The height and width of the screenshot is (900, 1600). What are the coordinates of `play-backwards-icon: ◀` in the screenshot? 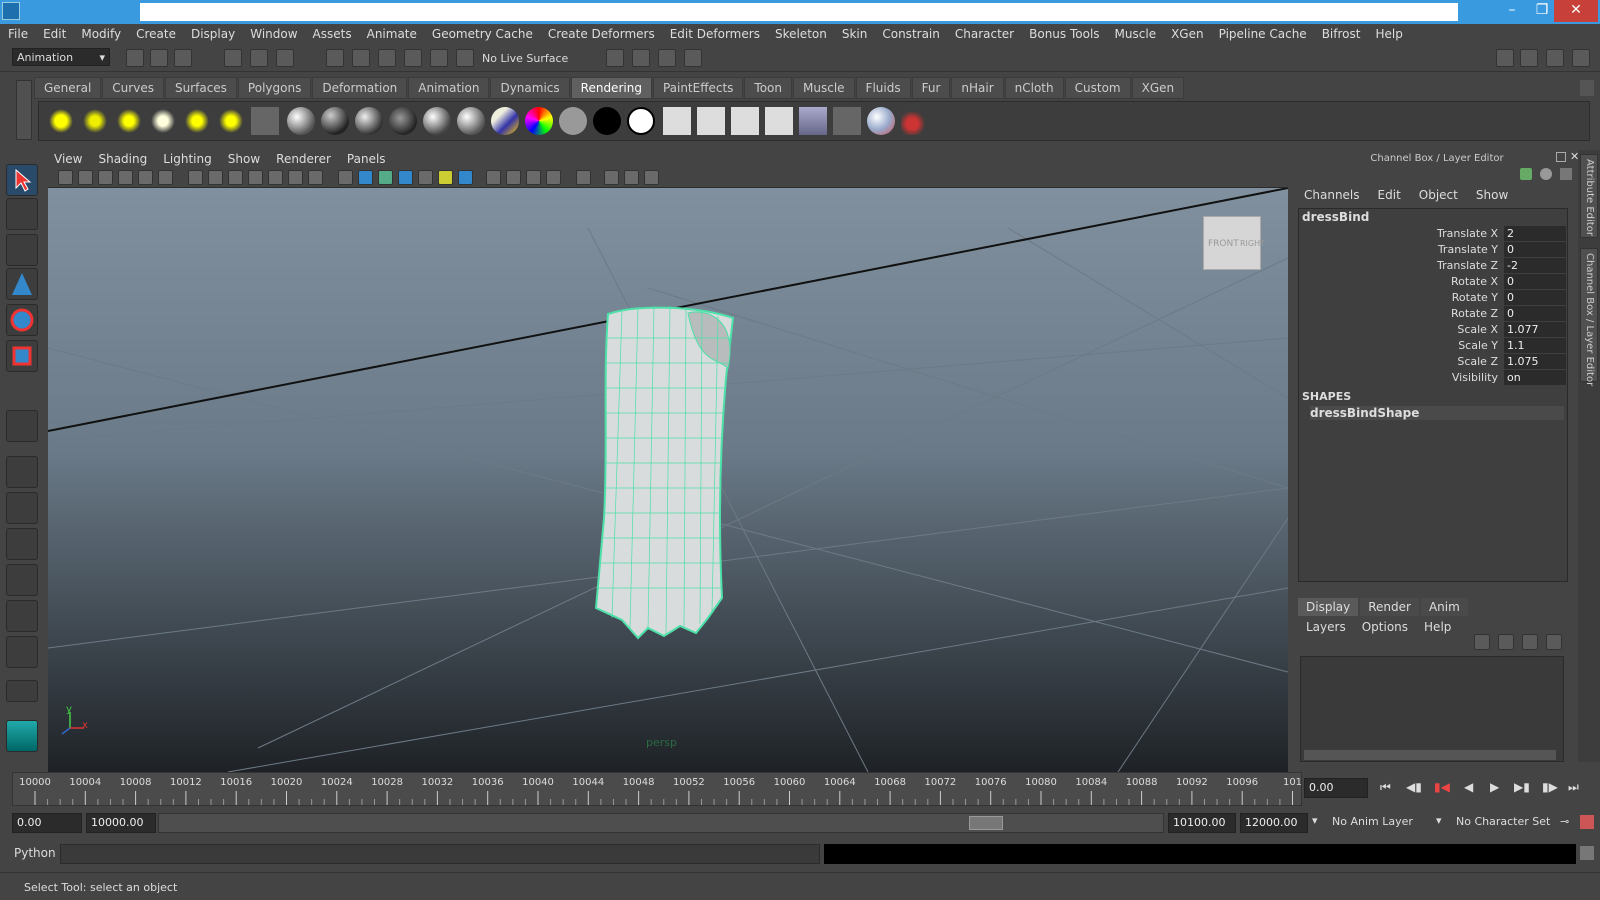 It's located at (1468, 787).